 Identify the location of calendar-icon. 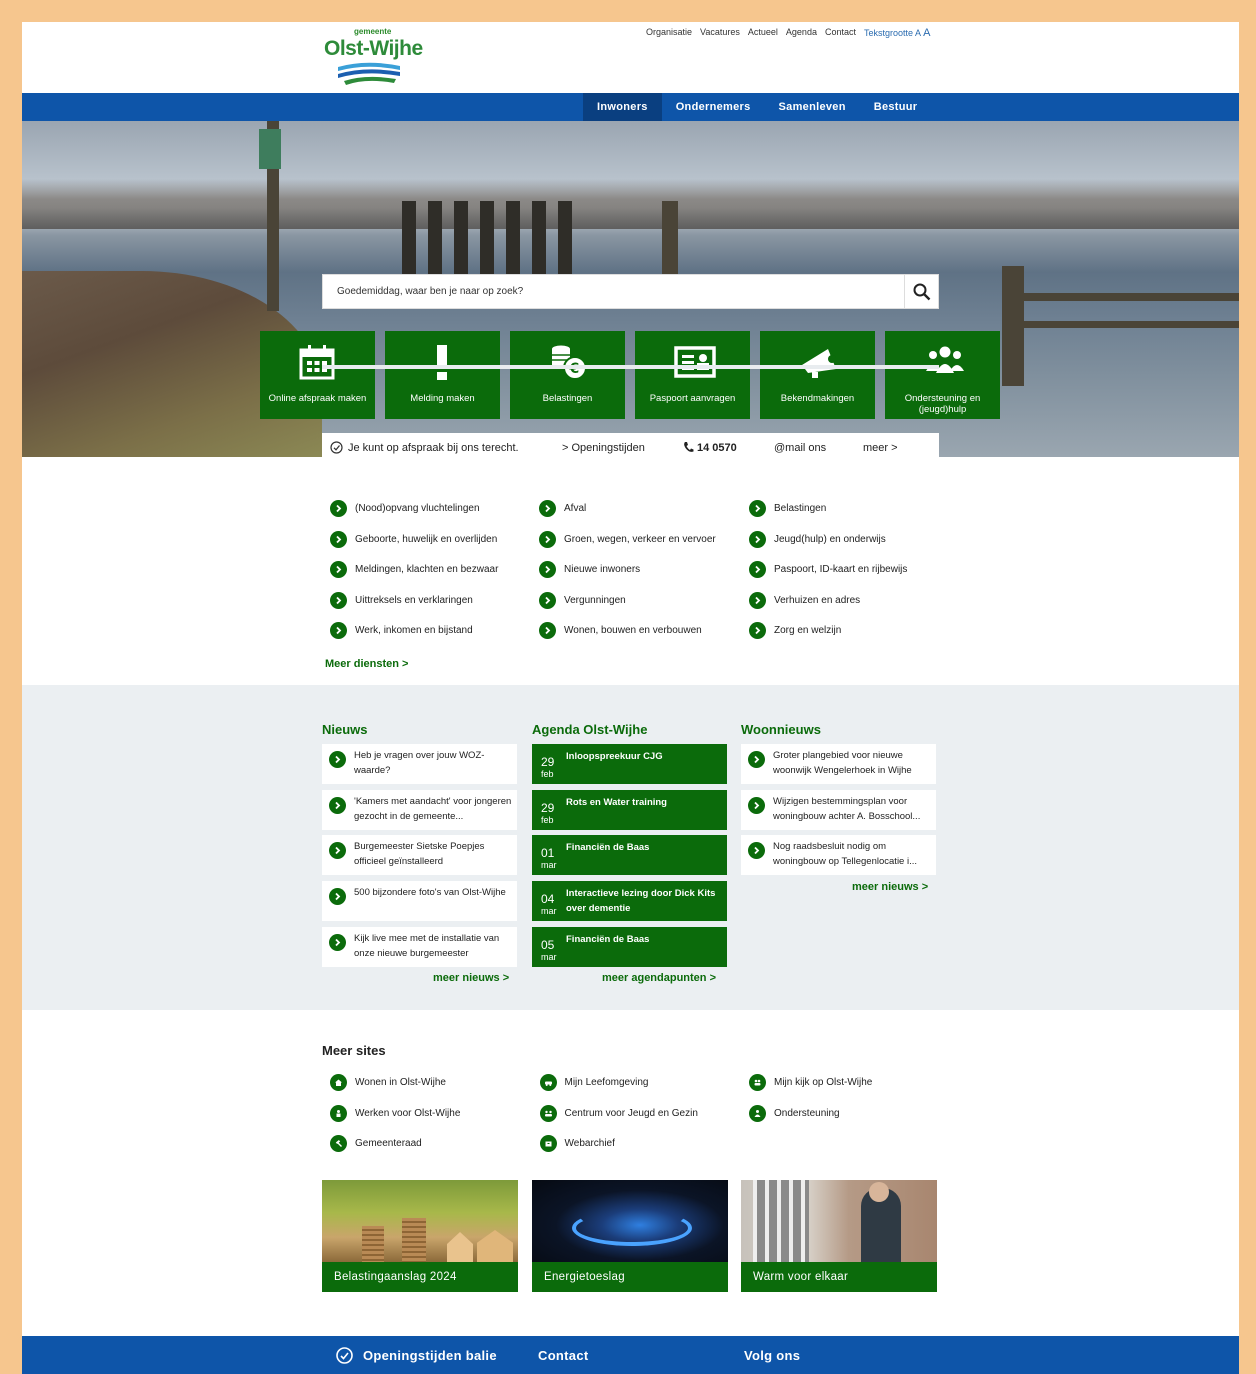
(317, 362).